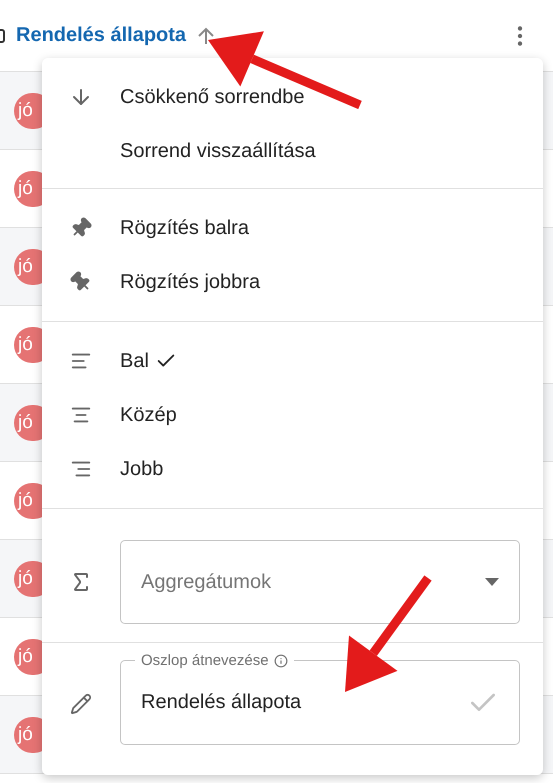 This screenshot has height=783, width=553. I want to click on column-title: Rendelés állapota, so click(101, 35).